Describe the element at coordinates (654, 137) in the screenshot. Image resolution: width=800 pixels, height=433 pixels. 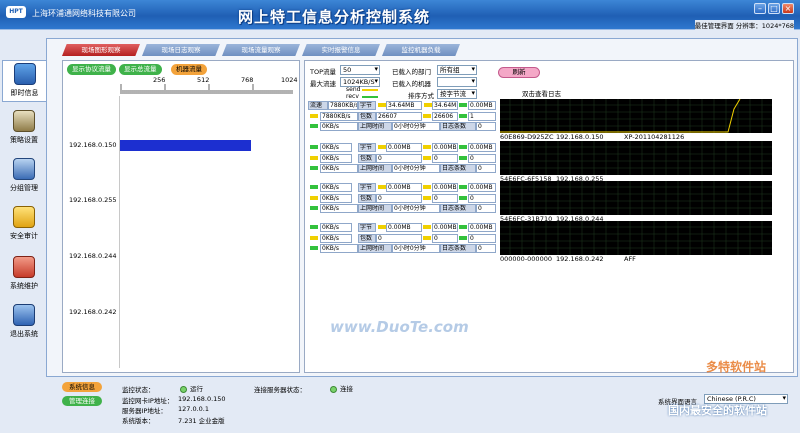
I see `host-name: XP-201104281126` at that location.